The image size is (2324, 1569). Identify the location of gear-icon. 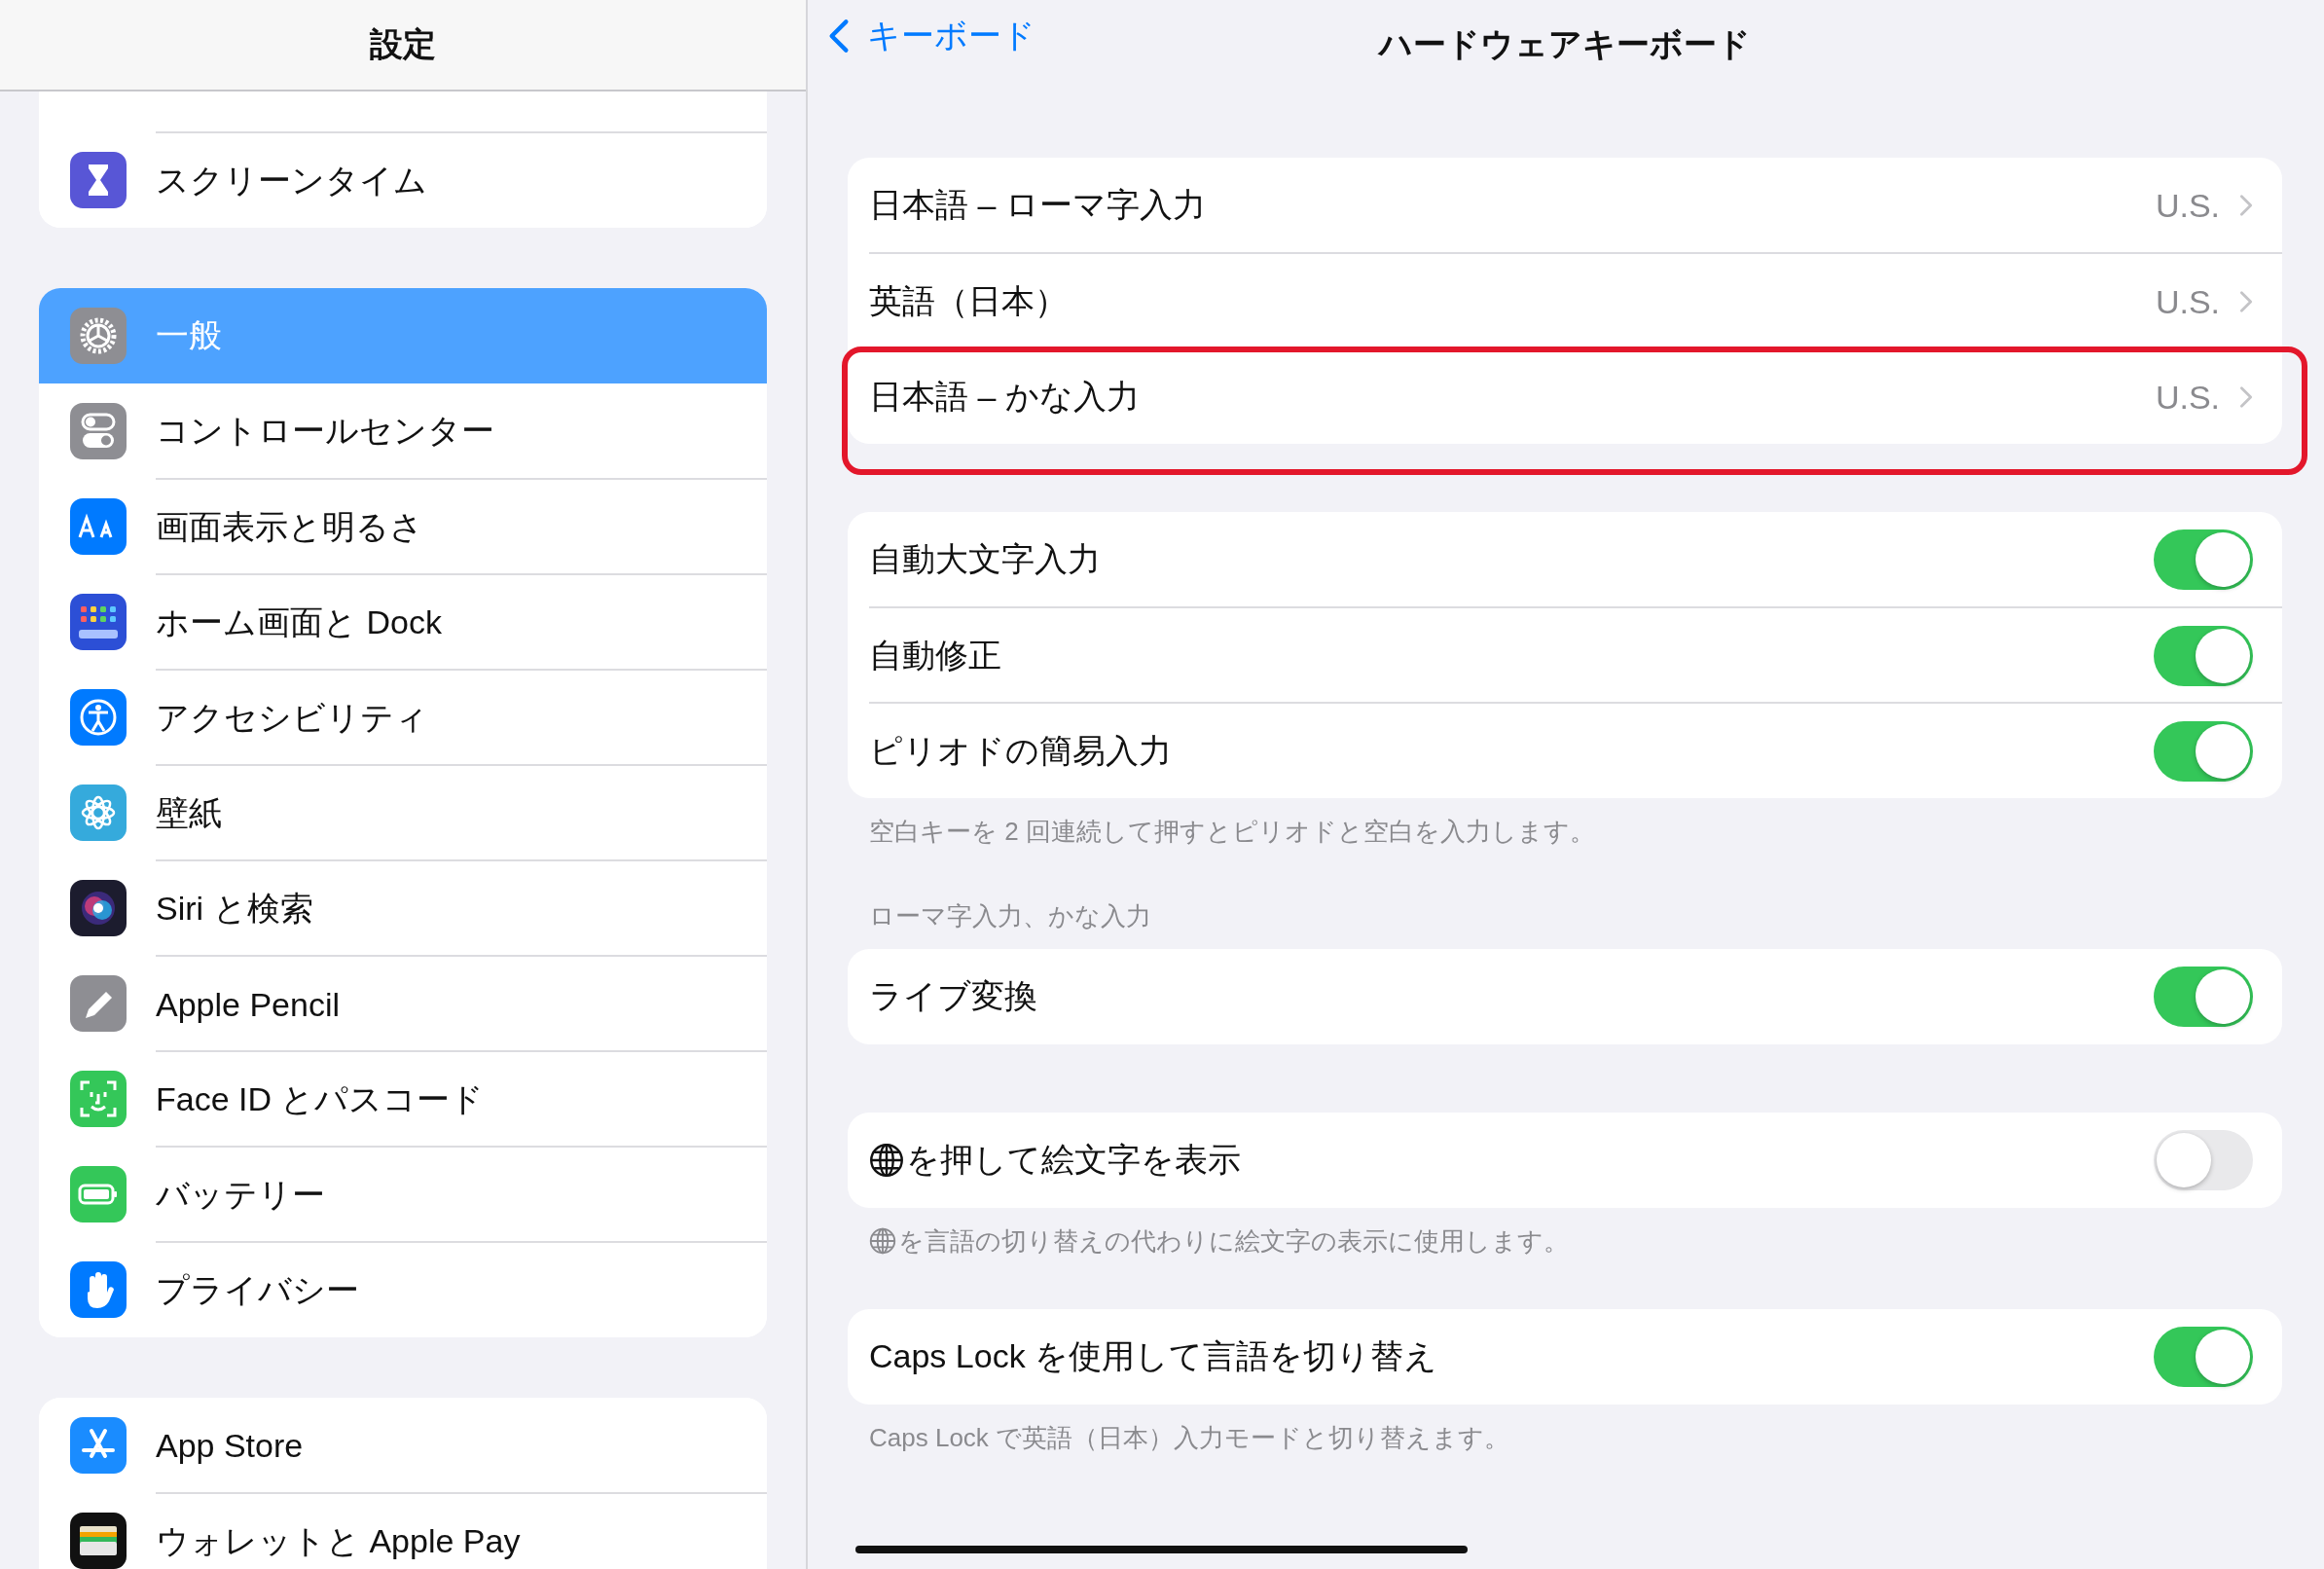
(98, 336).